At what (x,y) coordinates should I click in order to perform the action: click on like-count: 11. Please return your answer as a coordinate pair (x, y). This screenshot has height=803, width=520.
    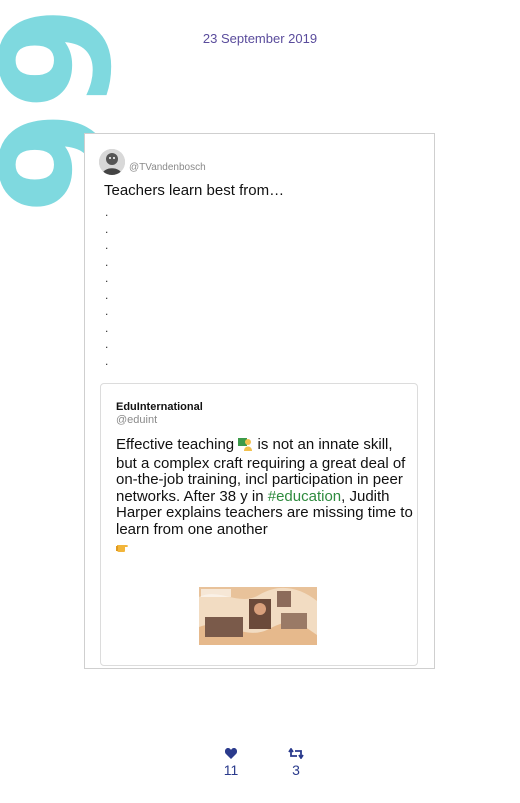
    Looking at the image, I should click on (231, 770).